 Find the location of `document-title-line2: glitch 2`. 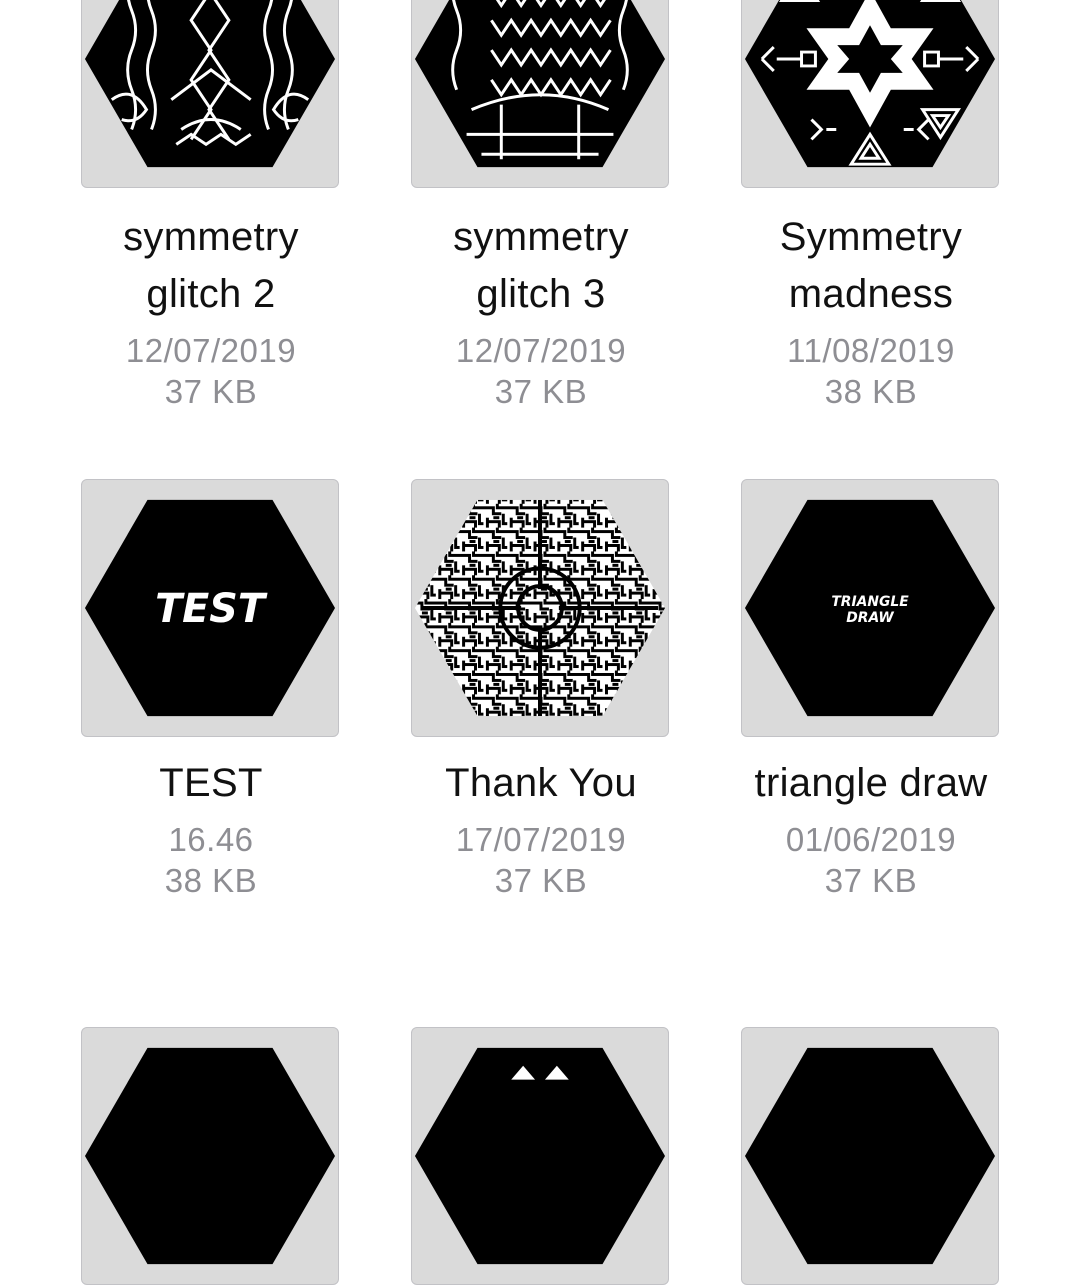

document-title-line2: glitch 2 is located at coordinates (211, 294).